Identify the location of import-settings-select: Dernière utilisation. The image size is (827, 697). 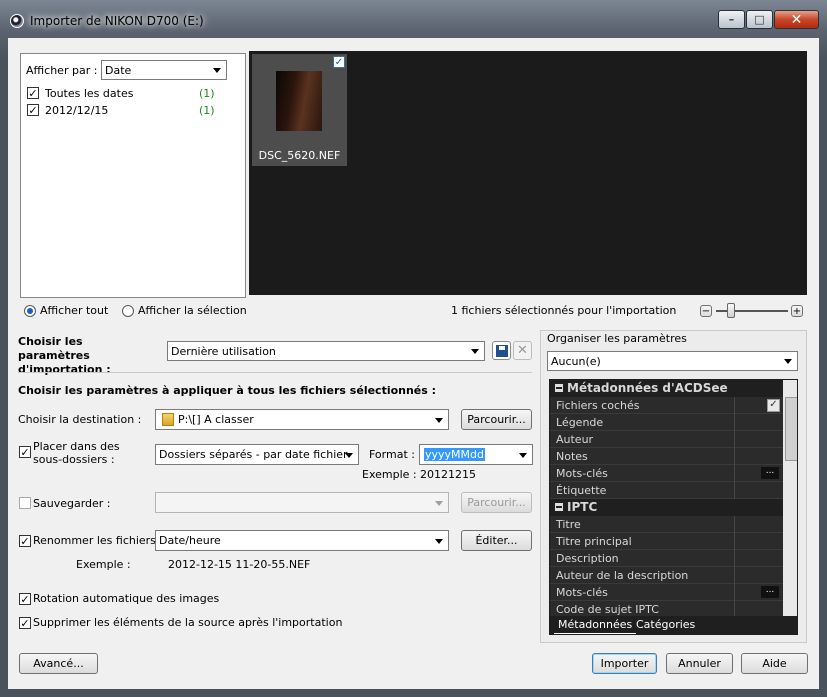
(326, 351).